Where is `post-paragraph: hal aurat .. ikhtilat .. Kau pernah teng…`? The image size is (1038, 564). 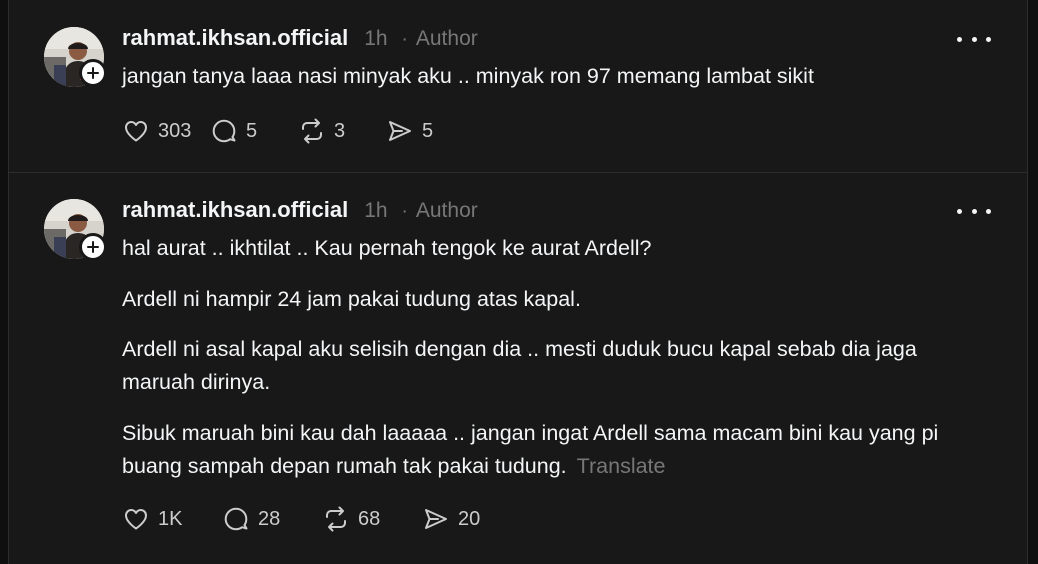 post-paragraph: hal aurat .. ikhtilat .. Kau pernah teng… is located at coordinates (387, 248).